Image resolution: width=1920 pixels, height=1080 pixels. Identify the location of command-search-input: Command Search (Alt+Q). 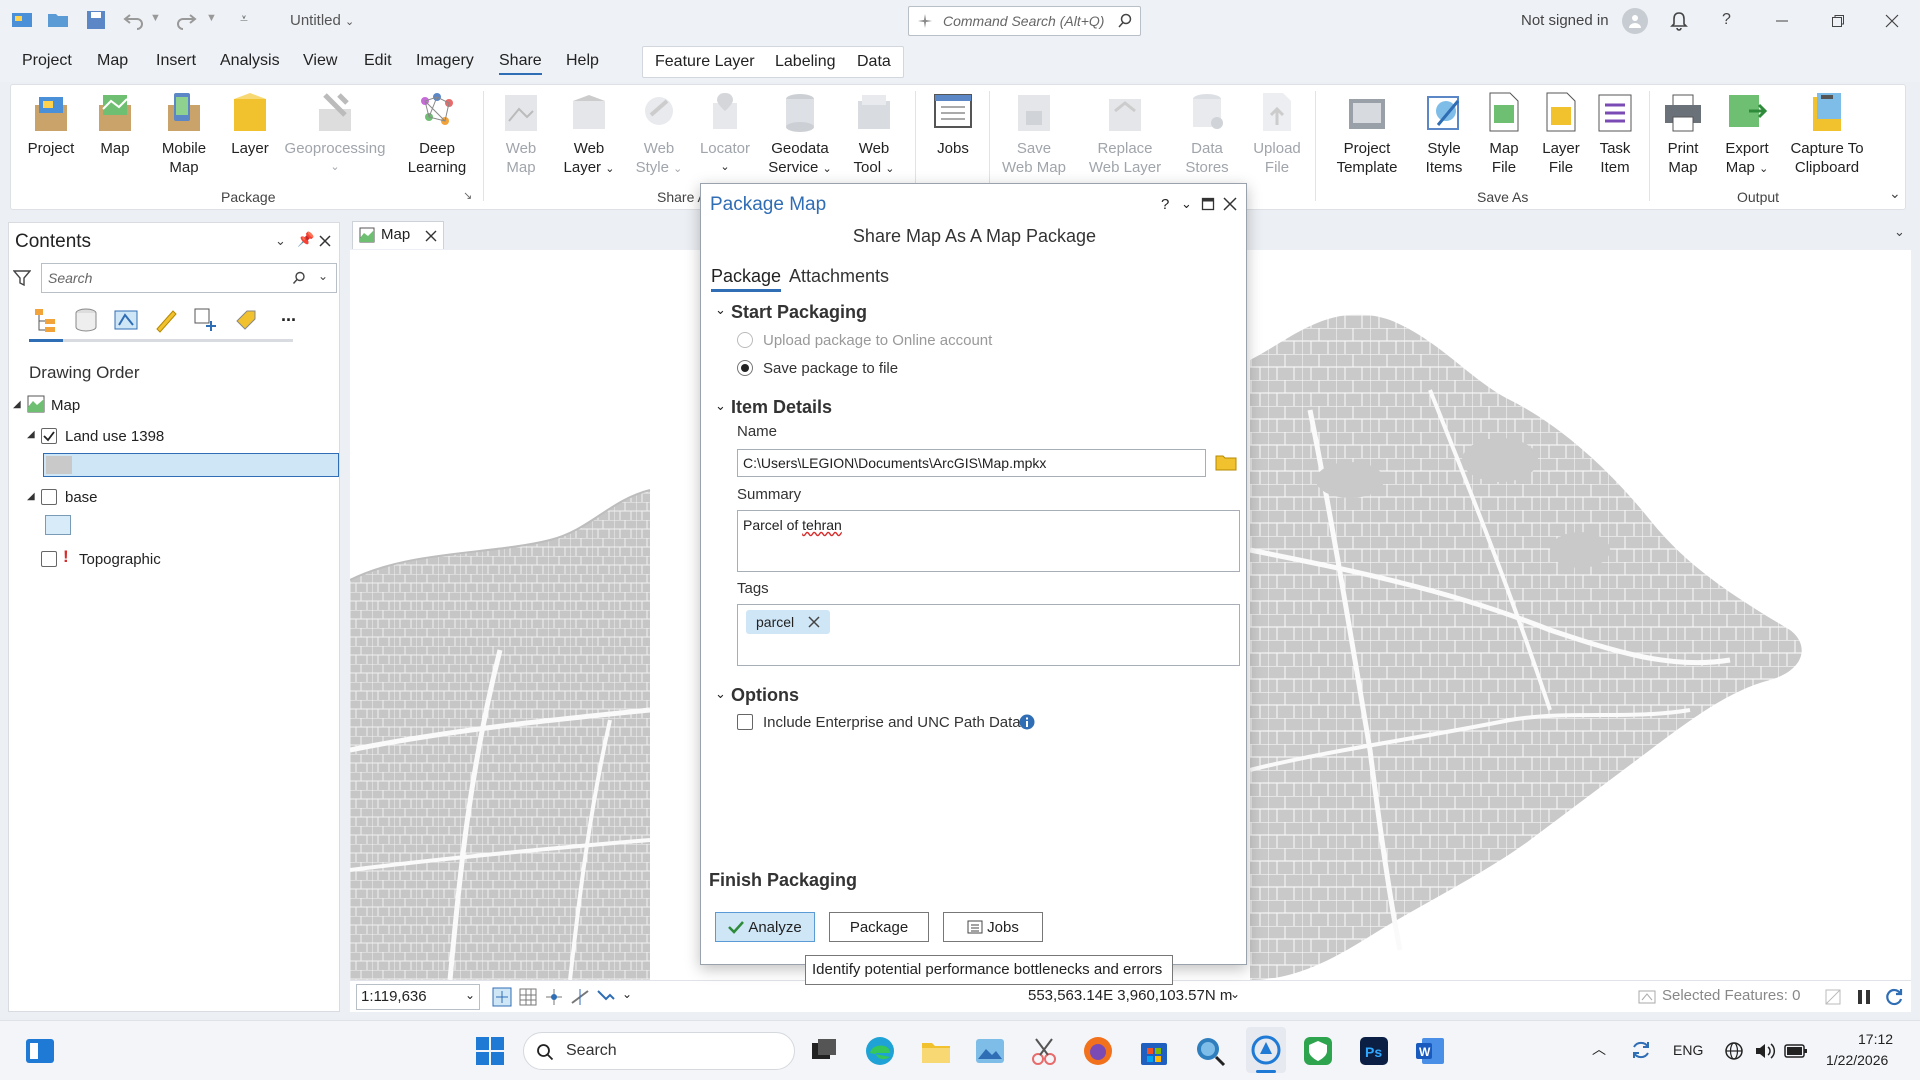
(1024, 21).